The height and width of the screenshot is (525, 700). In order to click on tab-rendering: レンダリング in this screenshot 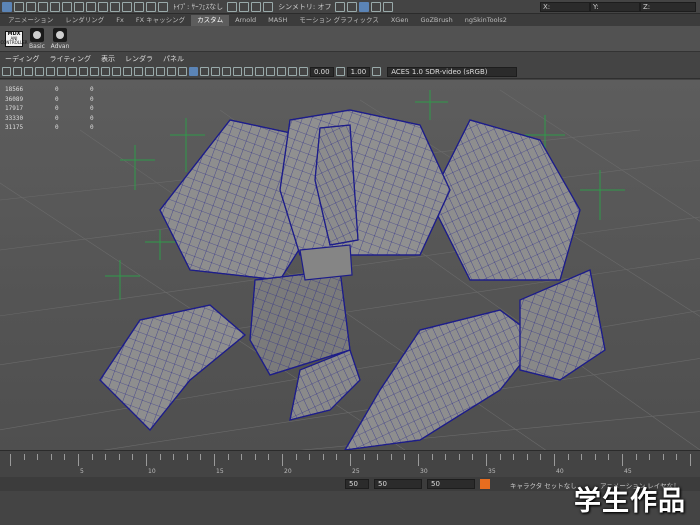, I will do `click(84, 20)`.